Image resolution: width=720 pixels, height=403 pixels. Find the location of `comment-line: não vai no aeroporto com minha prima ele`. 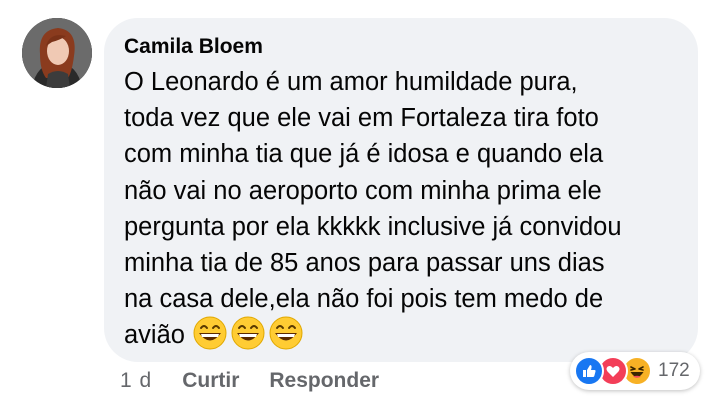

comment-line: não vai no aeroporto com minha prima ele is located at coordinates (363, 190).